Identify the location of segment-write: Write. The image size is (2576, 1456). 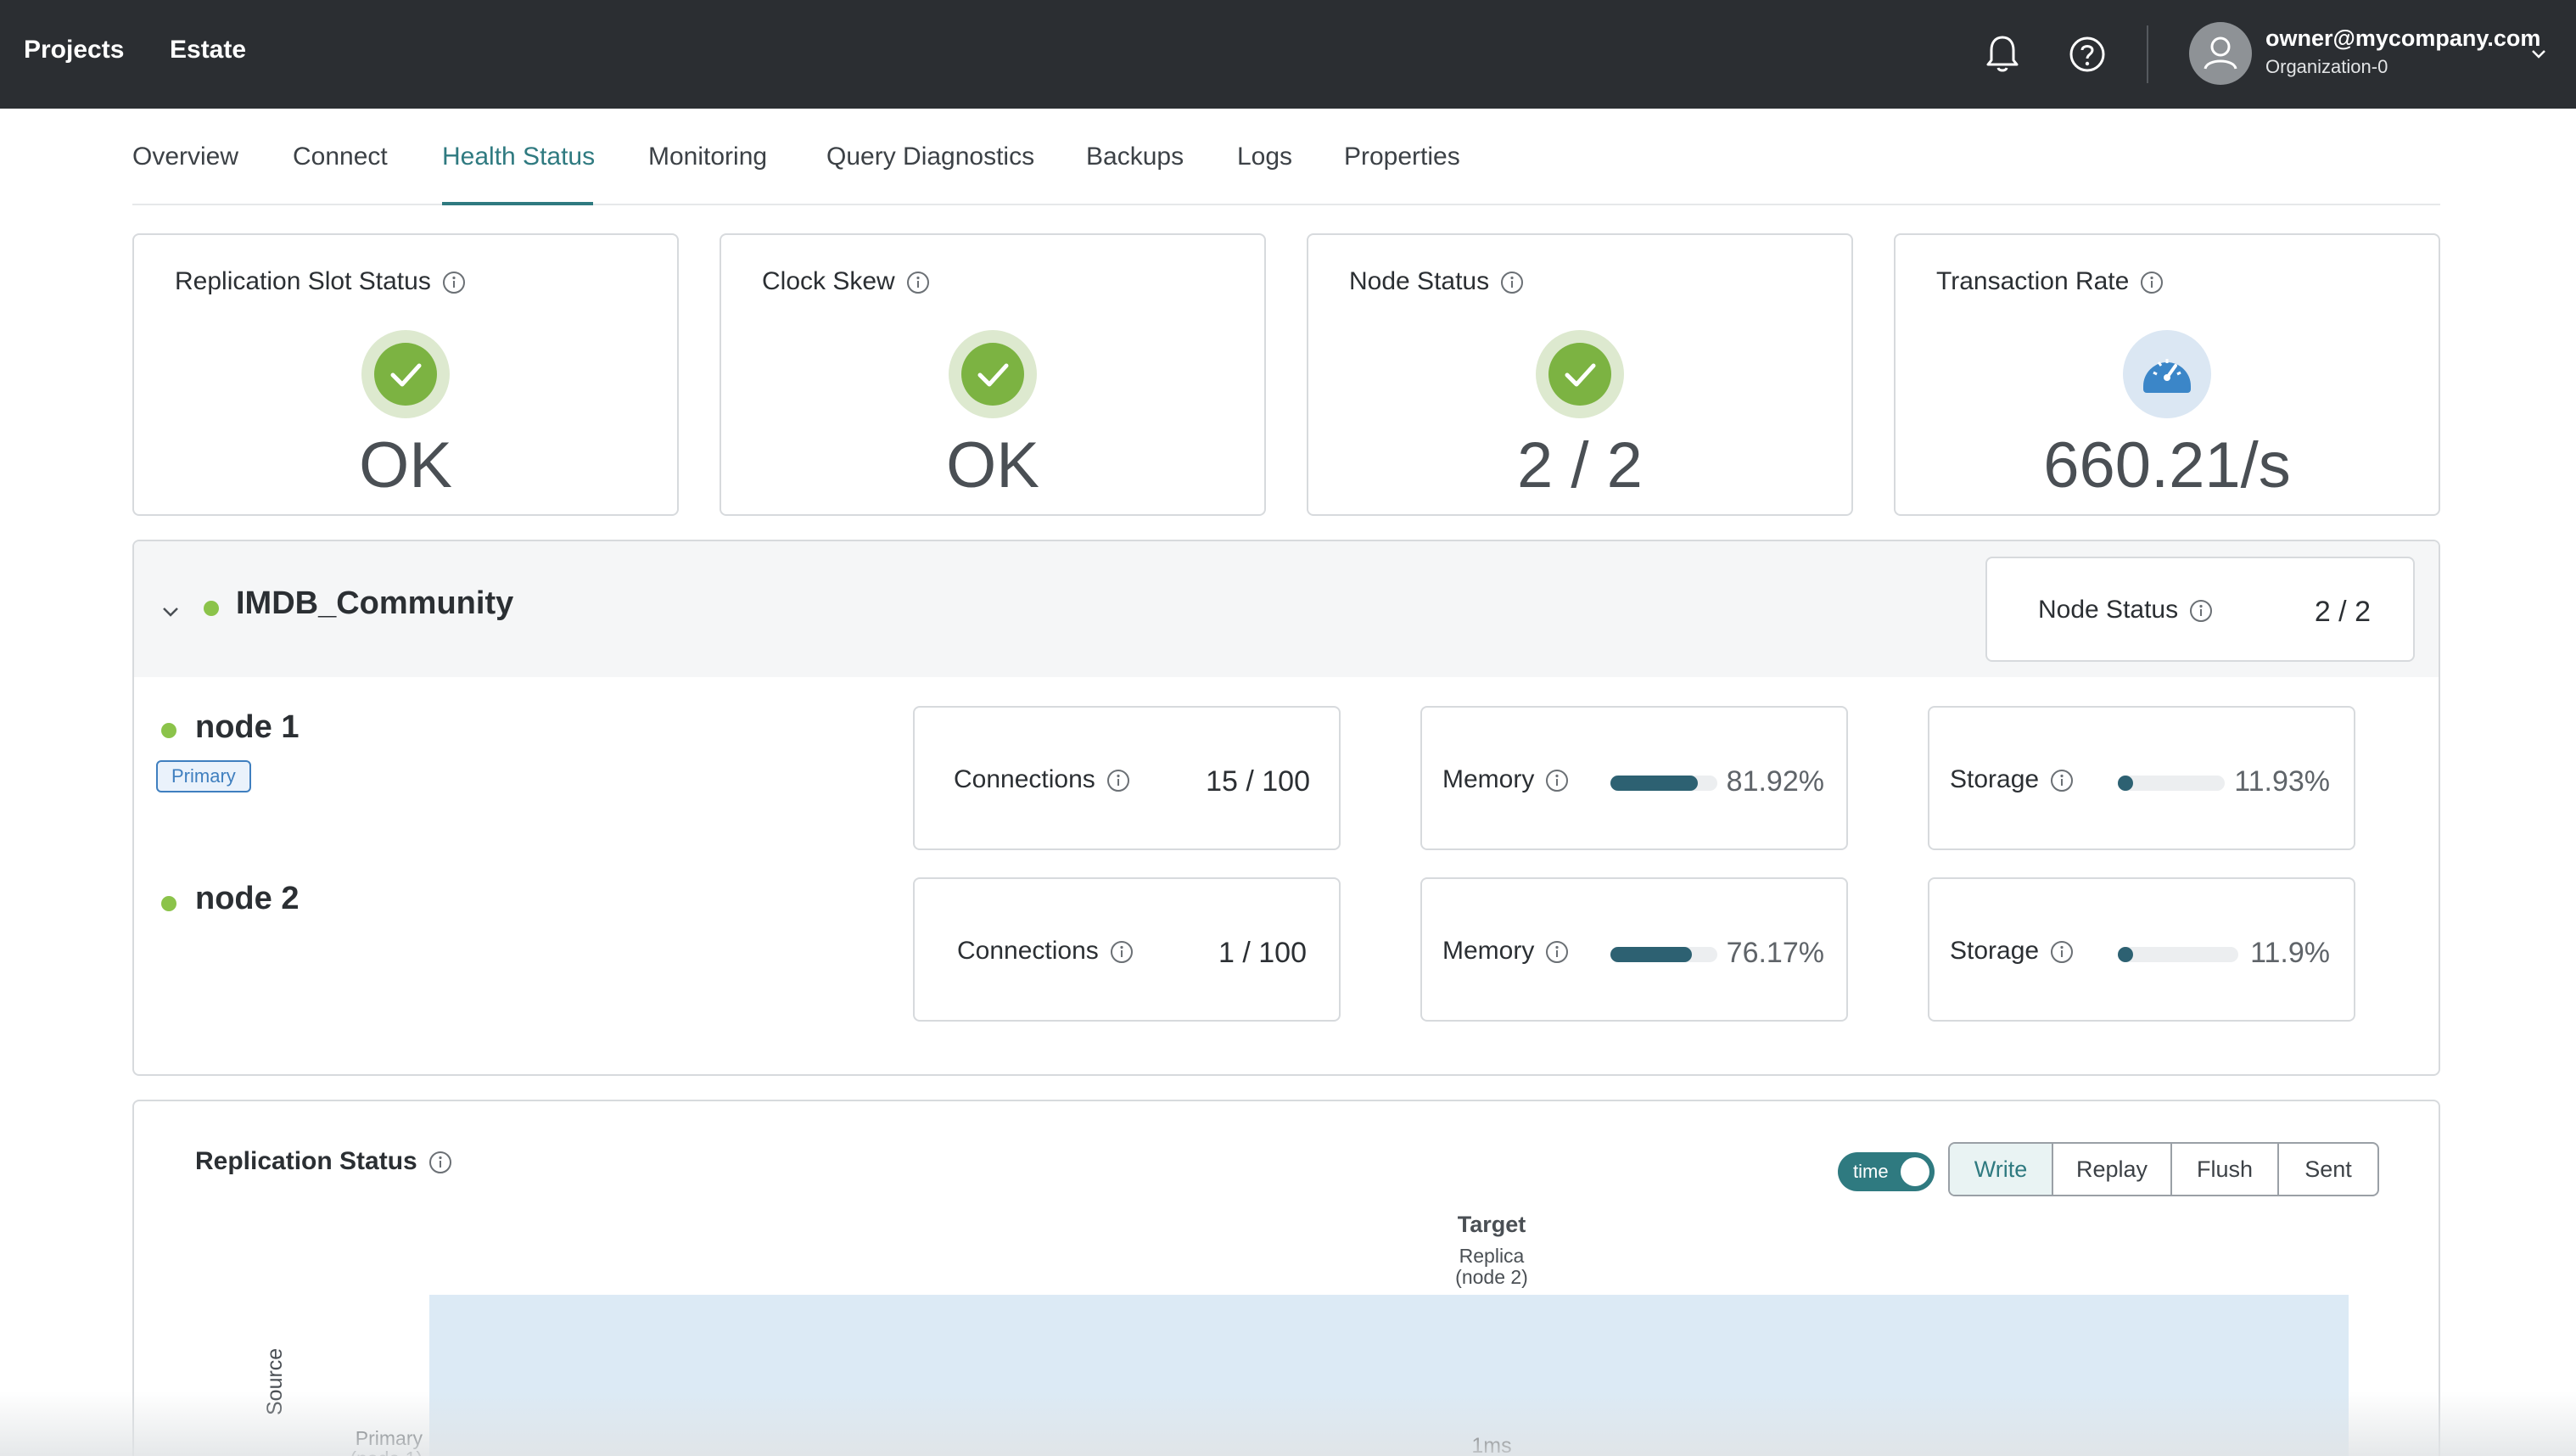
(2001, 1169).